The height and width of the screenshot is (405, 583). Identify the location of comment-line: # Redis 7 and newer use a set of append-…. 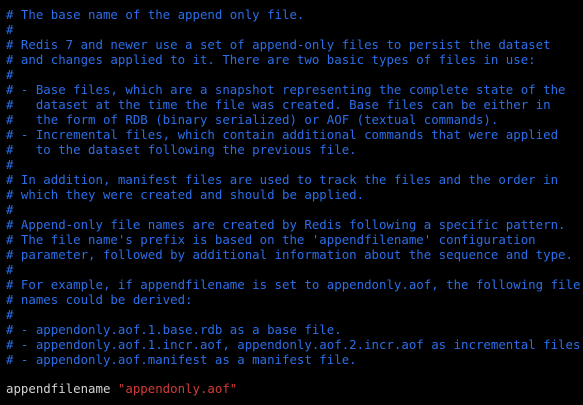
(278, 44).